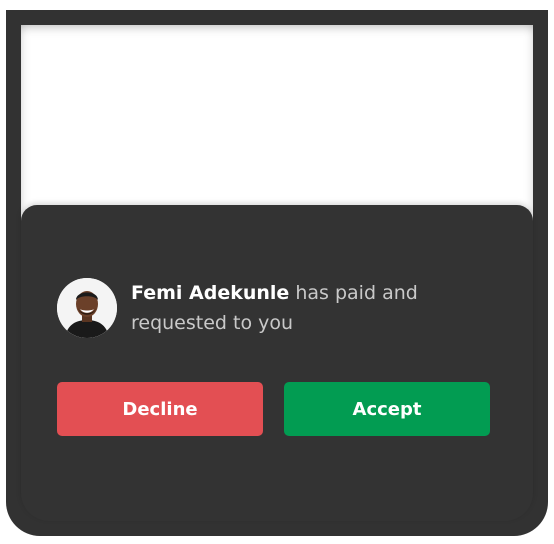 This screenshot has width=554, height=544. I want to click on avatar, so click(87, 308).